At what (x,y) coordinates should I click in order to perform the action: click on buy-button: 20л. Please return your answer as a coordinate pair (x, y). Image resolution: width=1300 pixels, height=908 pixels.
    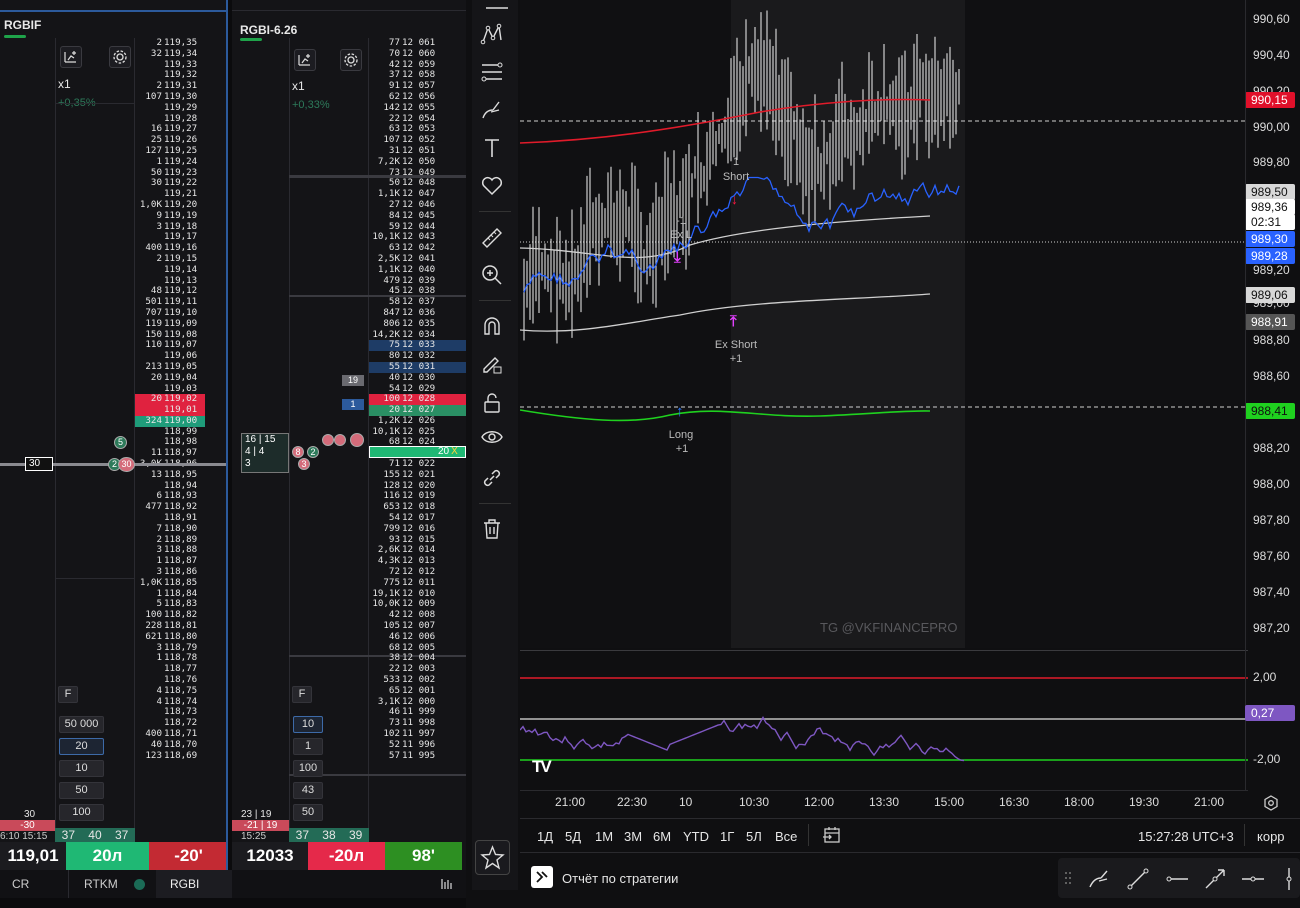
    Looking at the image, I should click on (107, 856).